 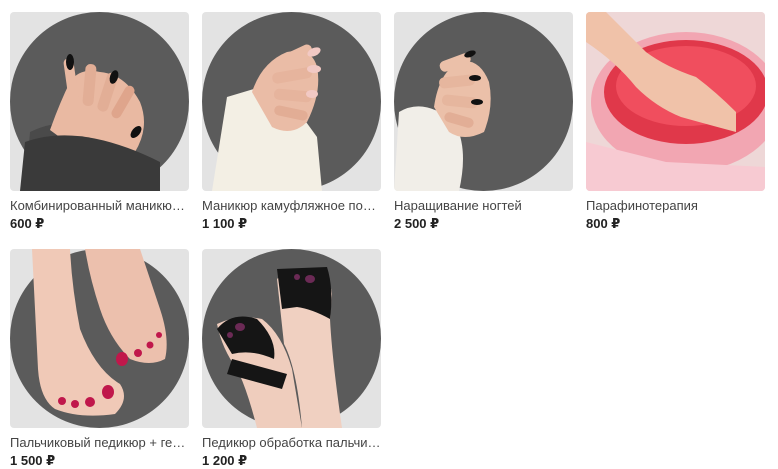 I want to click on product-card: Парафинотерапия 800 ₽, so click(x=676, y=122).